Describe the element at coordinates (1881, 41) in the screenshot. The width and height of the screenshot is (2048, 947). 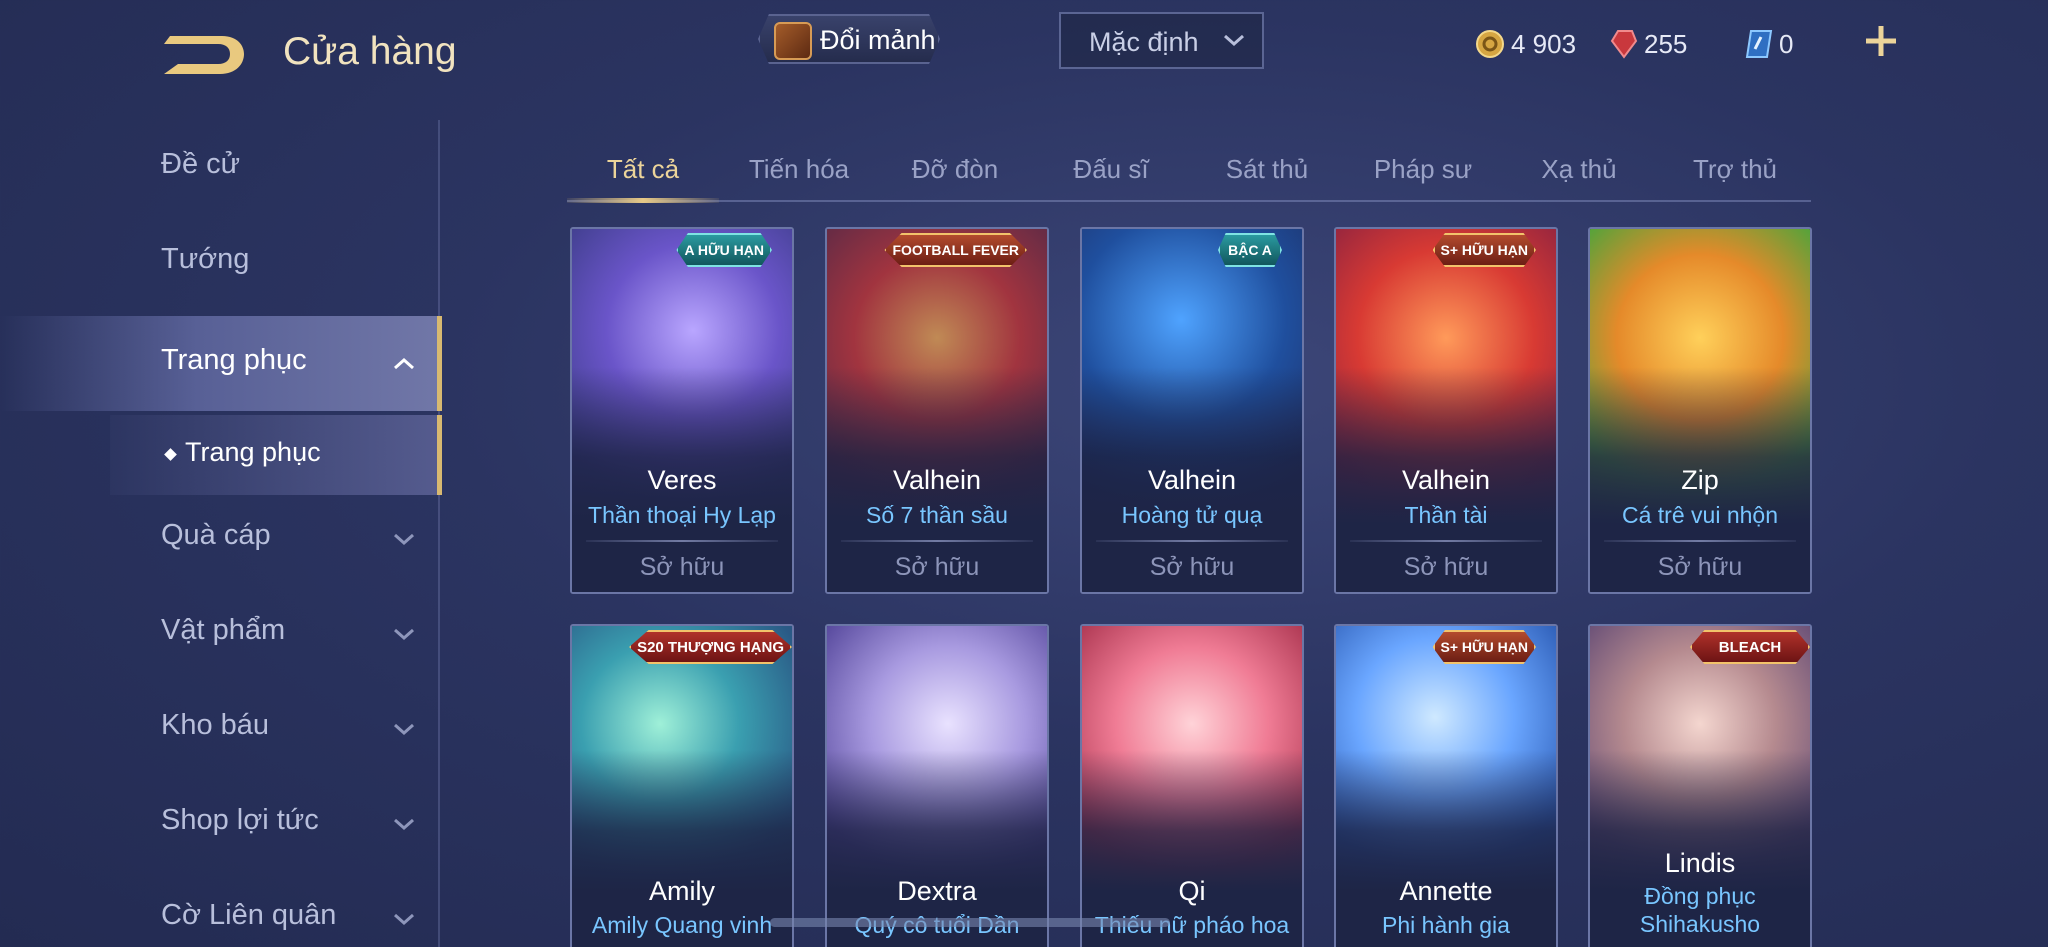
I see `add-currency-button` at that location.